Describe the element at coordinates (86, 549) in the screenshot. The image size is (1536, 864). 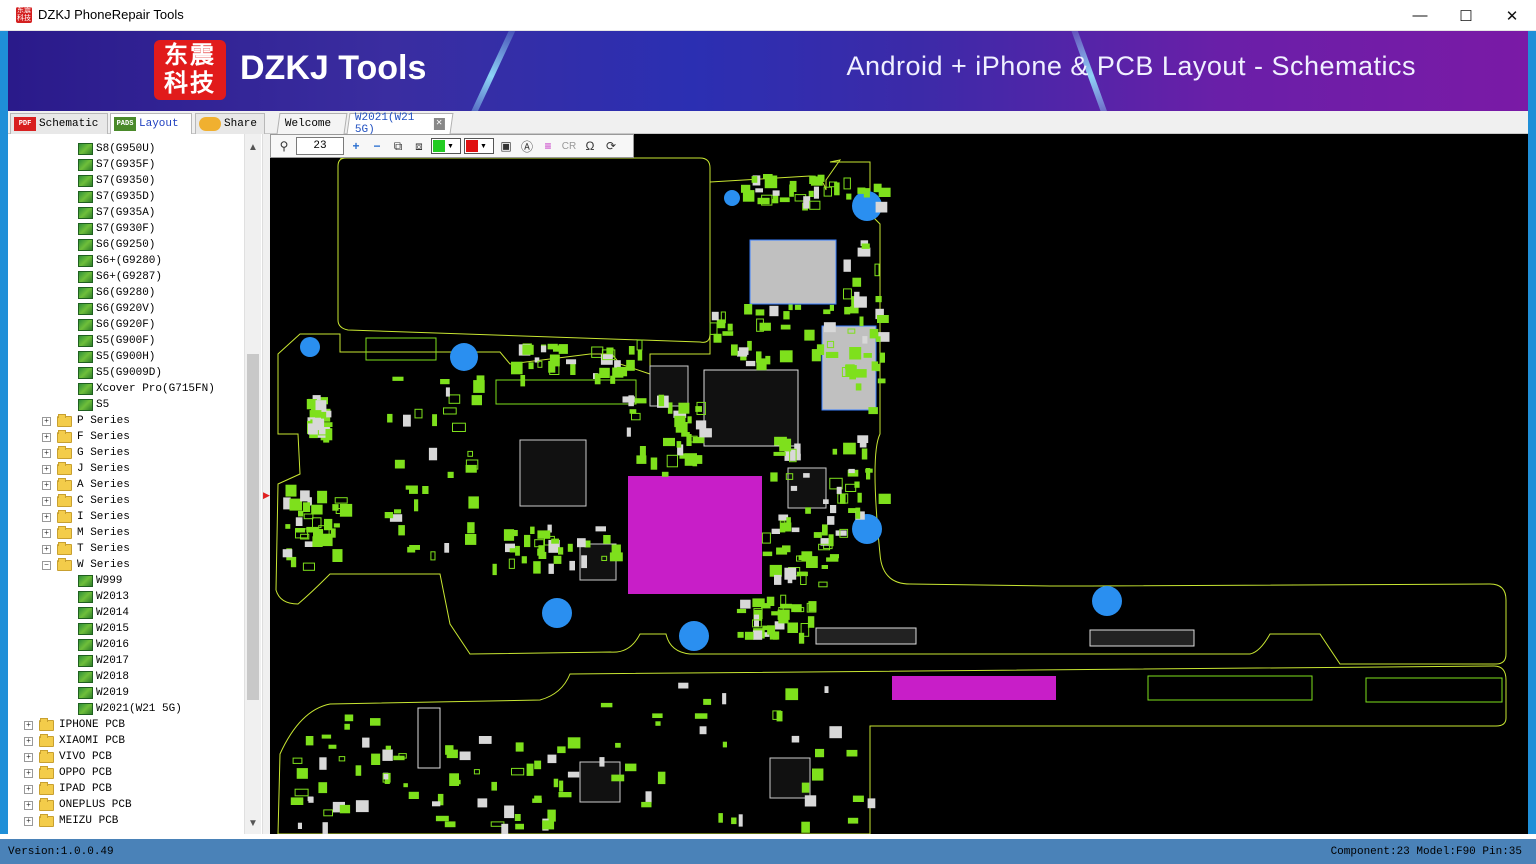
I see `tree-item-series: + T Series` at that location.